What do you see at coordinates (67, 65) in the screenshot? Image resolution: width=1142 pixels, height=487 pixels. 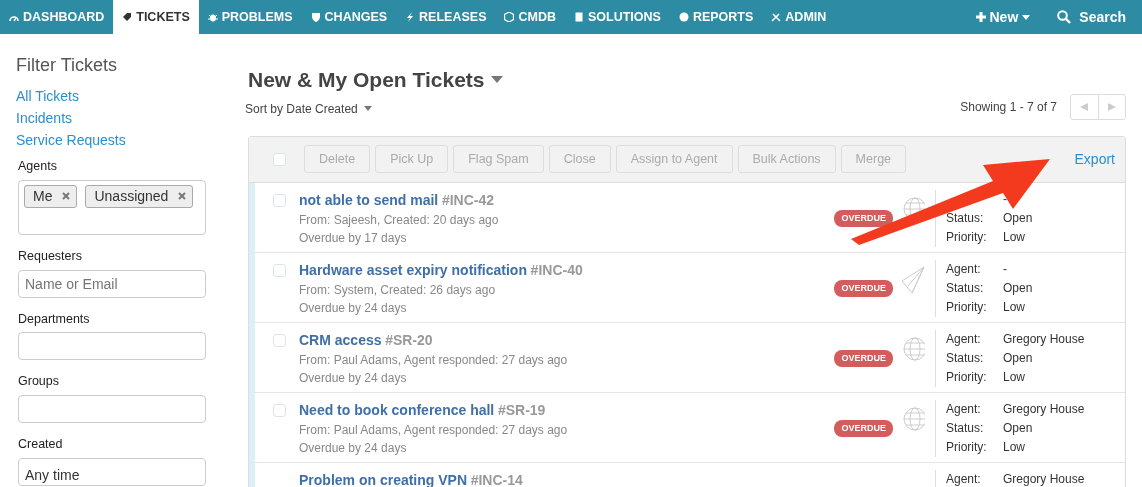 I see `sidebar-title: Filter Tickets` at bounding box center [67, 65].